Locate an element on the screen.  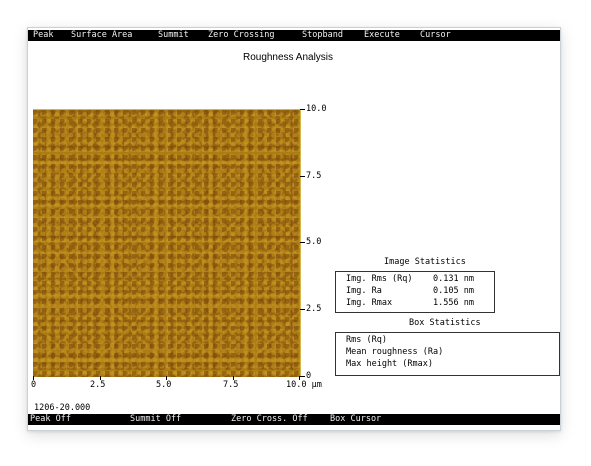
box-statistics-title: Box Statistics is located at coordinates (445, 323).